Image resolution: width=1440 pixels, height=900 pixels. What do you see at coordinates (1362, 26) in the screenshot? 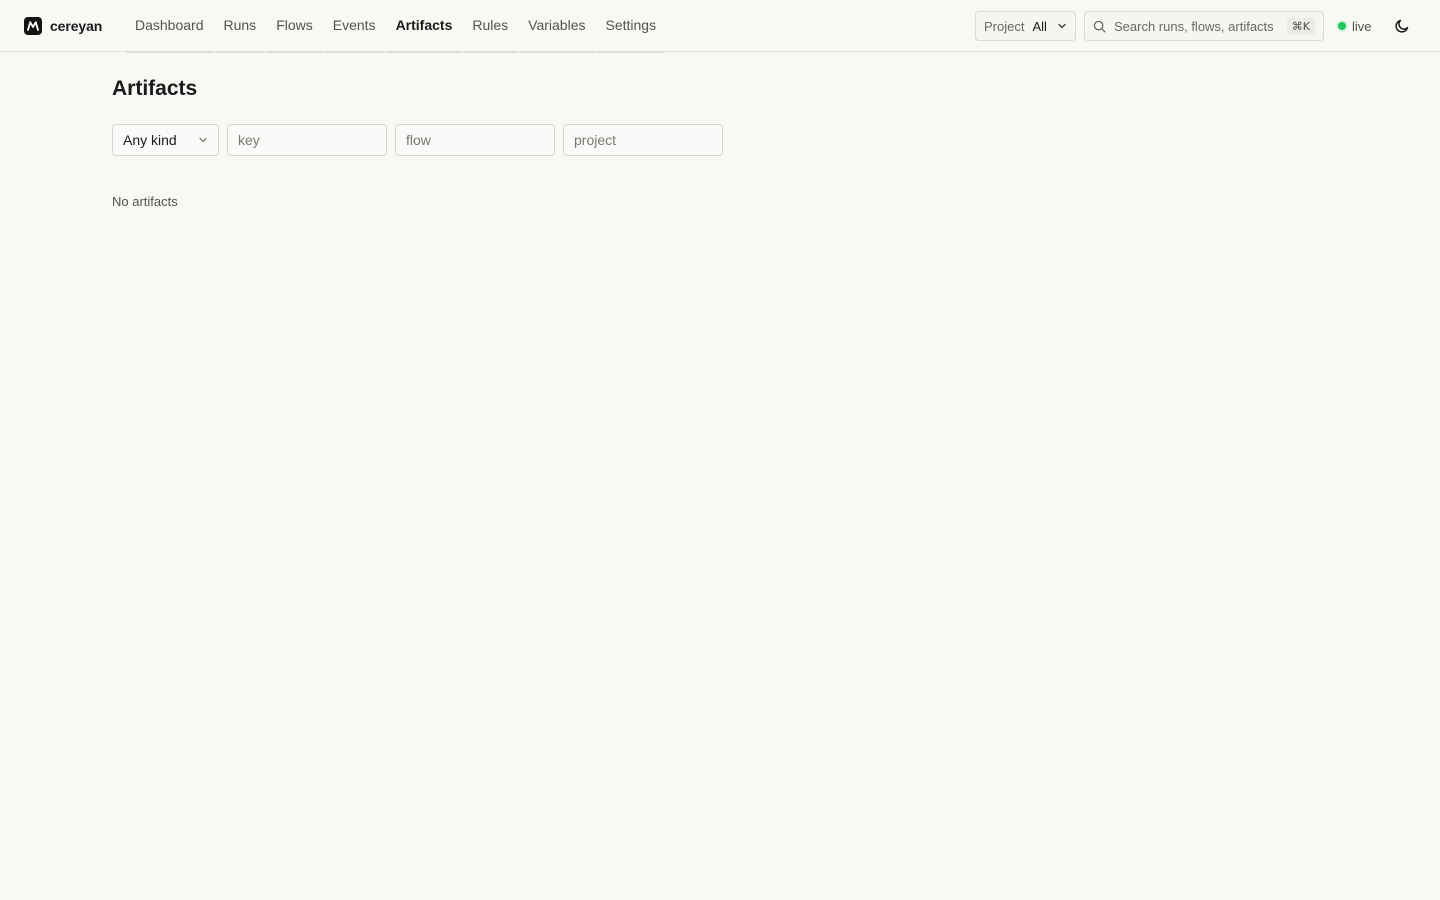
I see `live-status-label: live` at bounding box center [1362, 26].